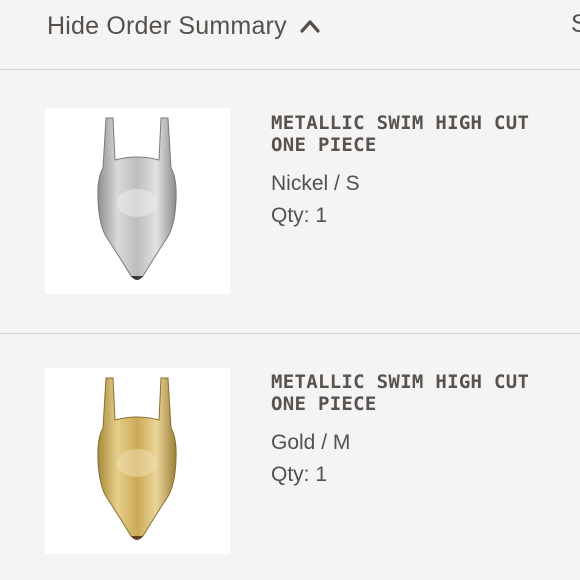  I want to click on order-summary-header: Hide Order Summary S, so click(290, 35).